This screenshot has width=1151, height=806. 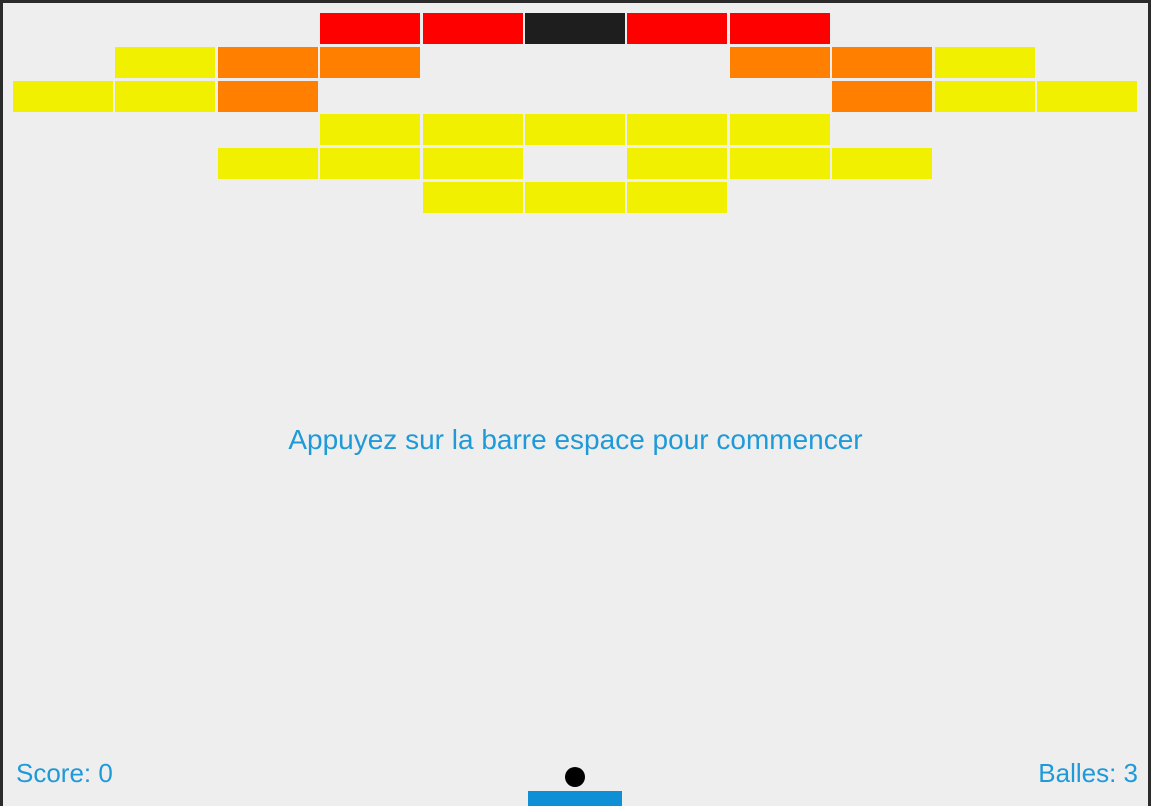 I want to click on ball, so click(x=575, y=777).